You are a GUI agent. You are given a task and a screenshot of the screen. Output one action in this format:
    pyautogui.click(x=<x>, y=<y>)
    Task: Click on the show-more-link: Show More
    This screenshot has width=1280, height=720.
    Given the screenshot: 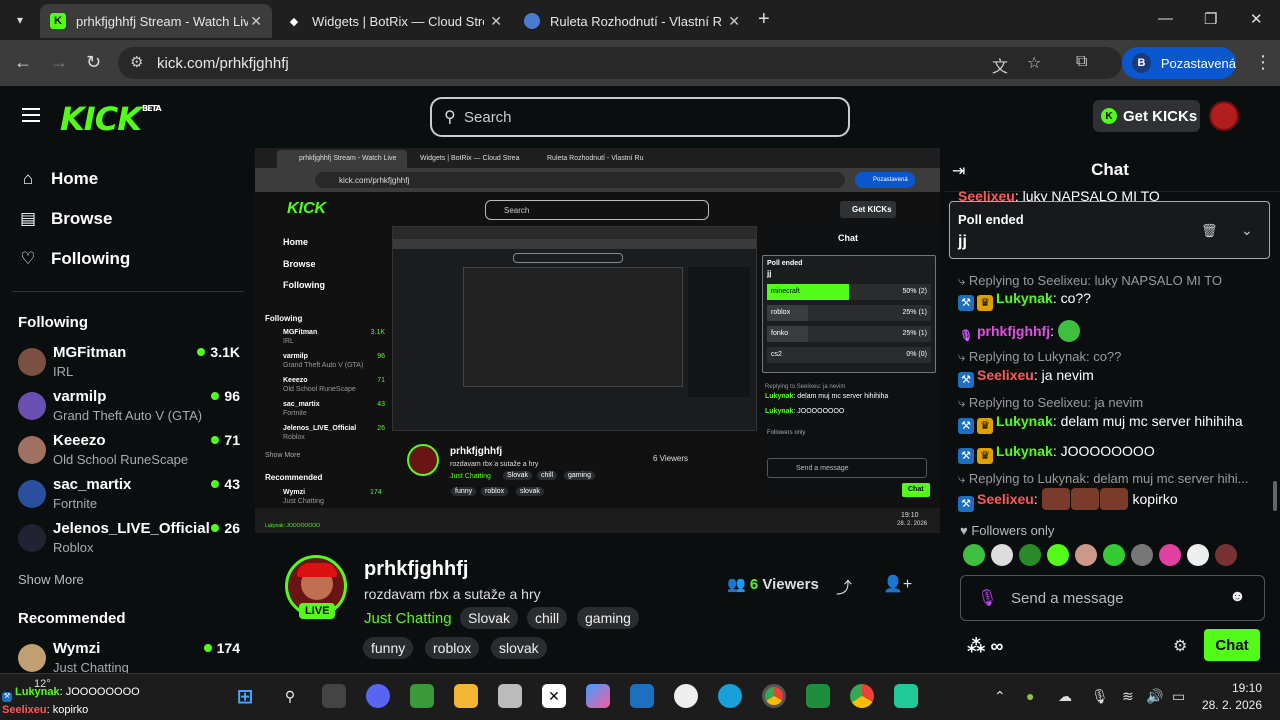 What is the action you would take?
    pyautogui.click(x=51, y=579)
    